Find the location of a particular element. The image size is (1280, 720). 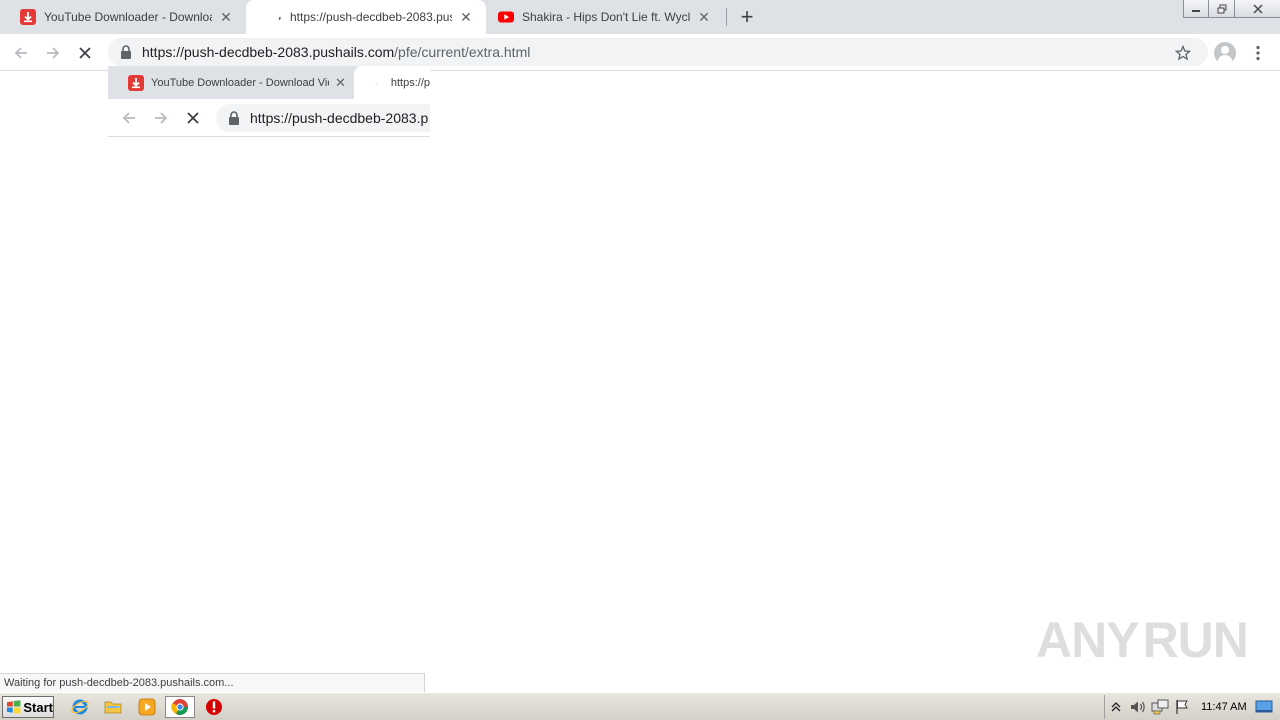

minimize-icon is located at coordinates (1196, 10).